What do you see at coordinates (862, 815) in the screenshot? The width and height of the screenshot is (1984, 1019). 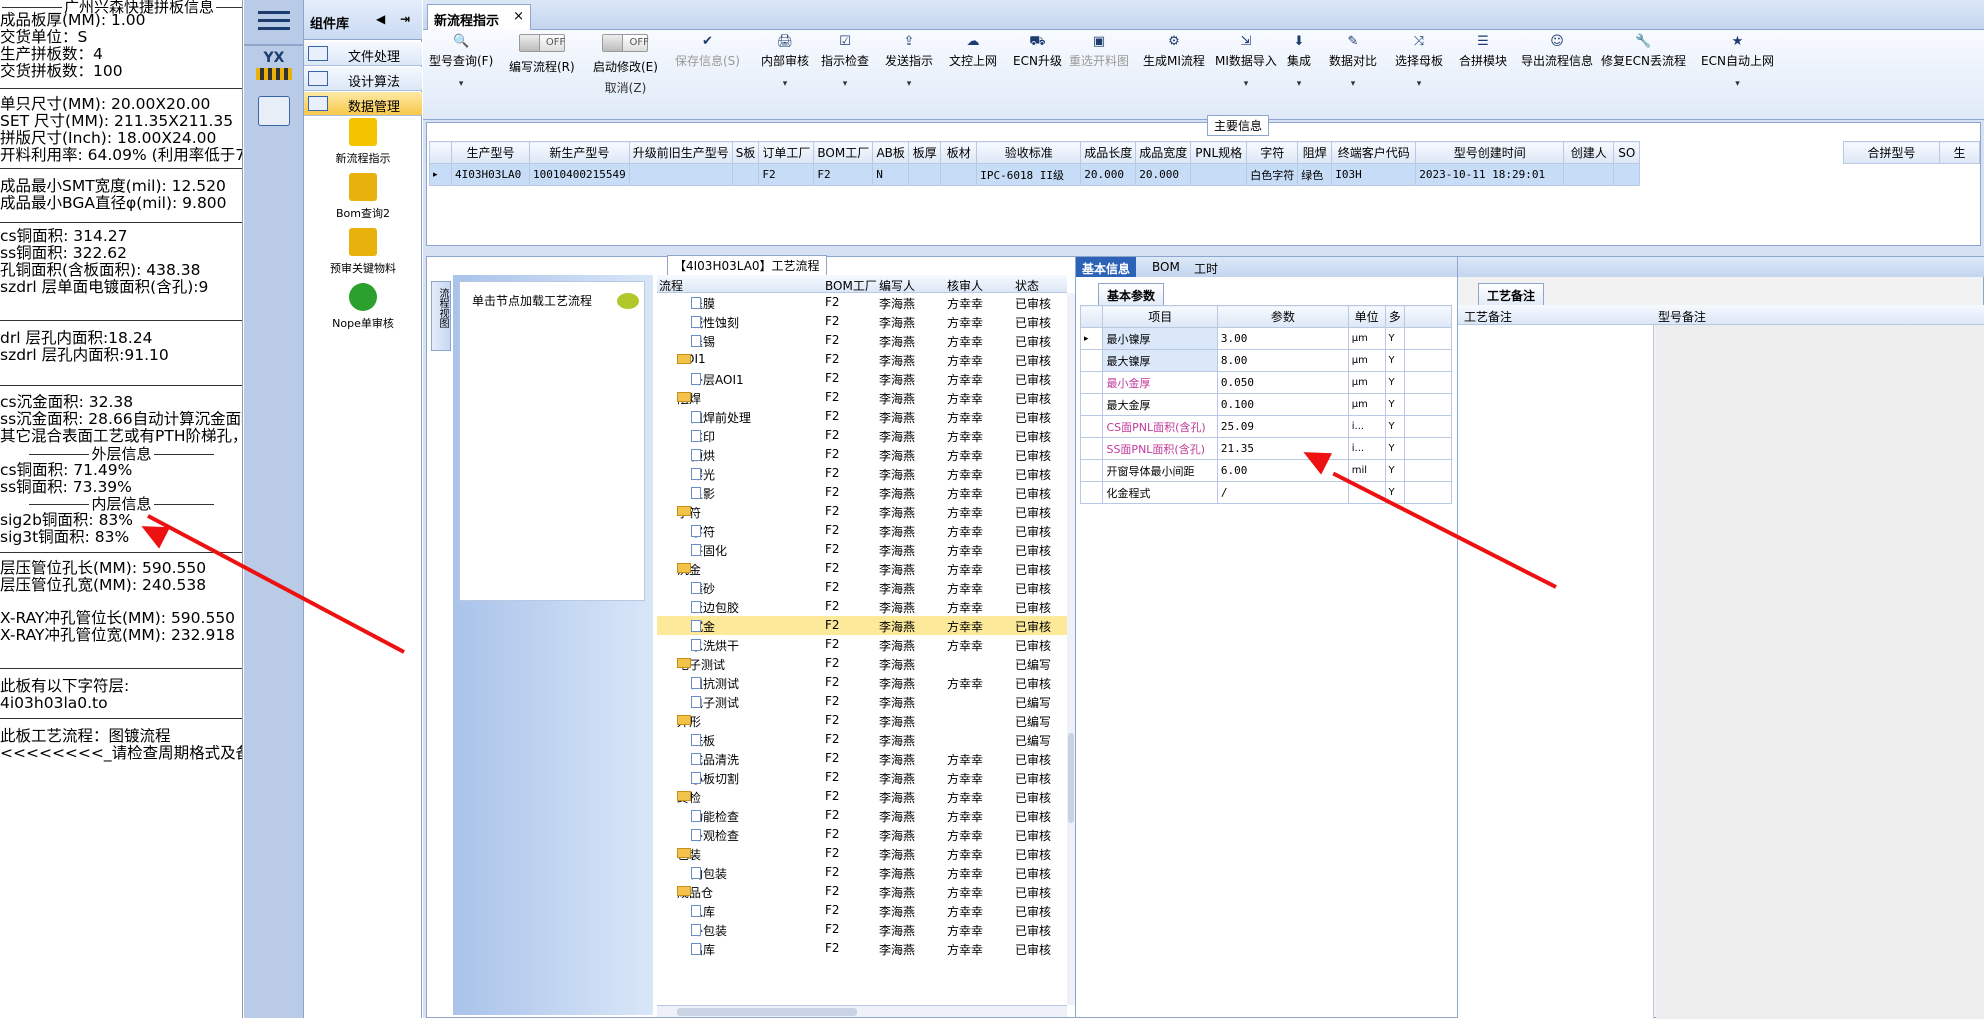 I see `tree-row: 功能检查 F2 李海燕 方幸幸 已审核` at bounding box center [862, 815].